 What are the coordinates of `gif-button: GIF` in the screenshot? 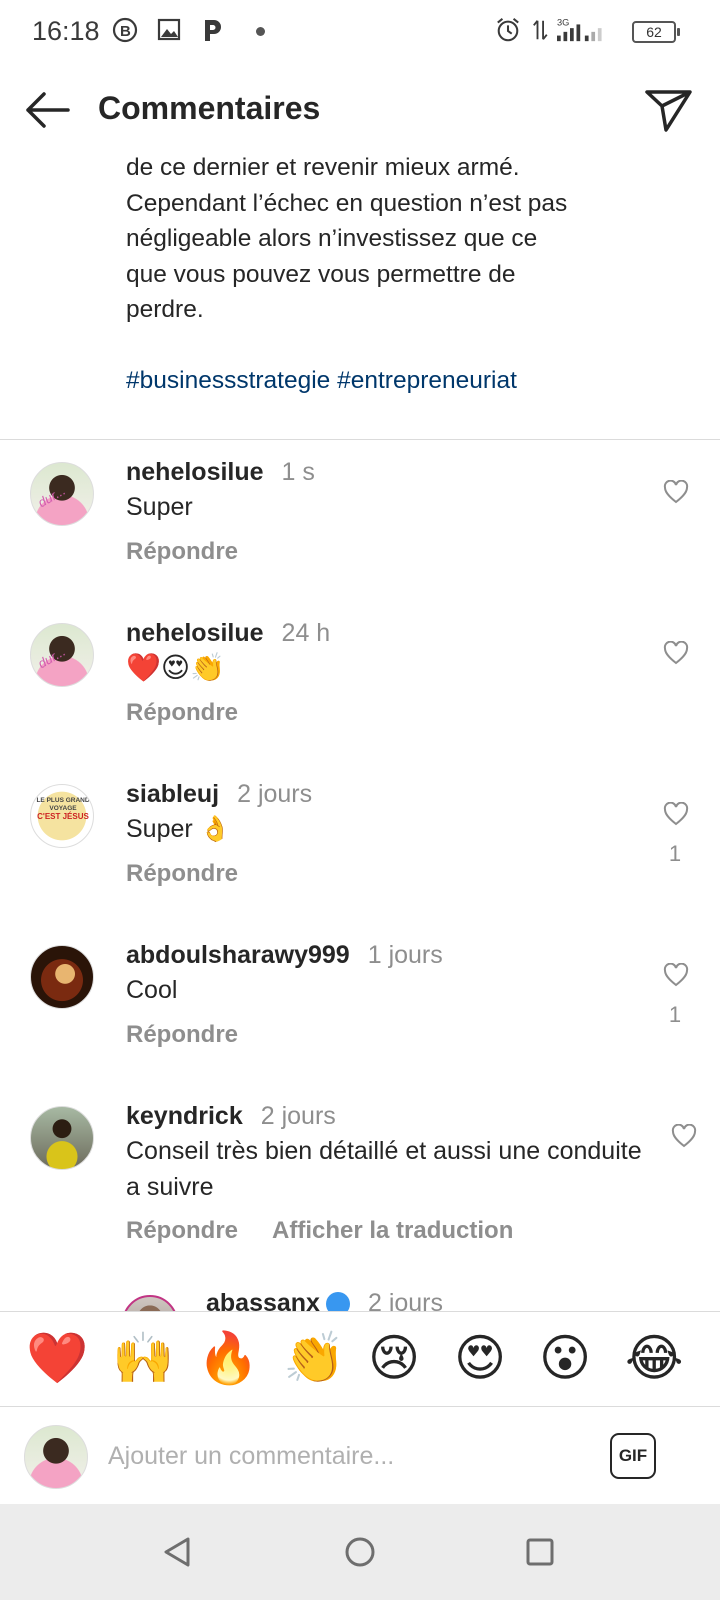 It's located at (633, 1456).